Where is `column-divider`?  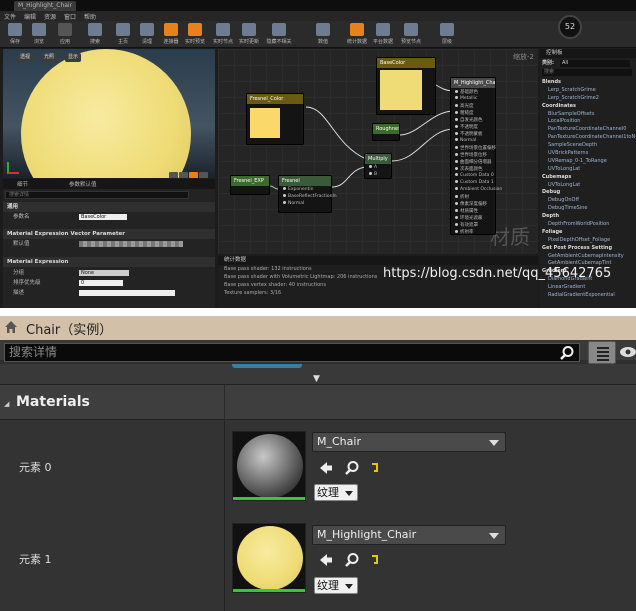
column-divider is located at coordinates (224, 515).